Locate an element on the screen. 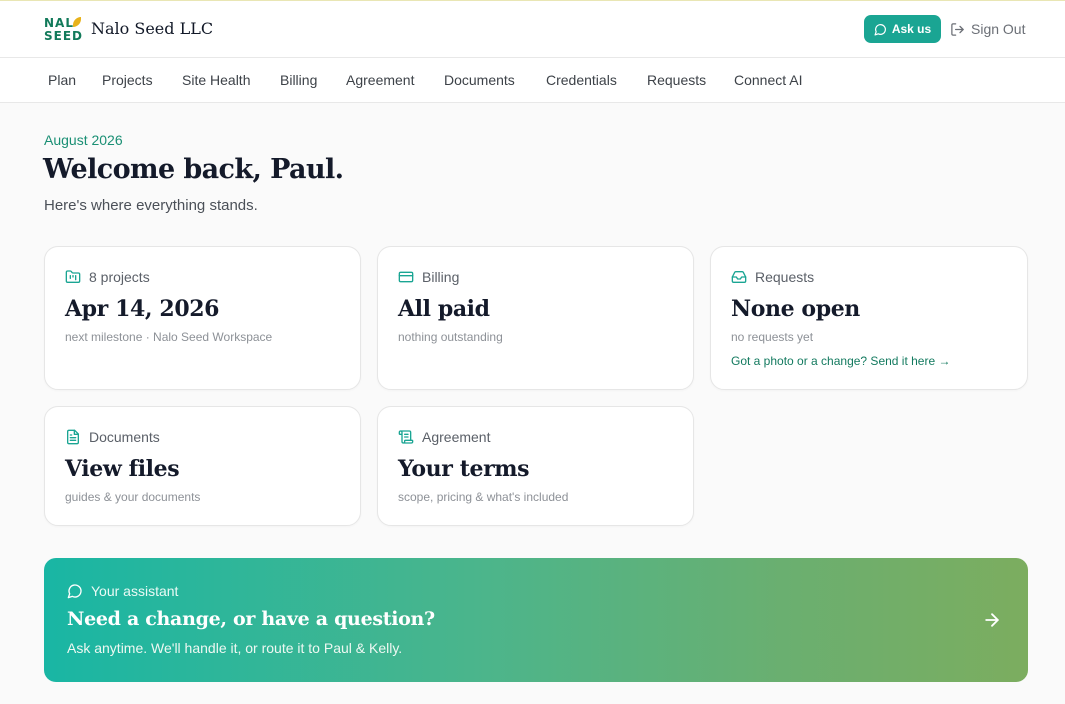 This screenshot has height=704, width=1065. card-header: Billing is located at coordinates (428, 277).